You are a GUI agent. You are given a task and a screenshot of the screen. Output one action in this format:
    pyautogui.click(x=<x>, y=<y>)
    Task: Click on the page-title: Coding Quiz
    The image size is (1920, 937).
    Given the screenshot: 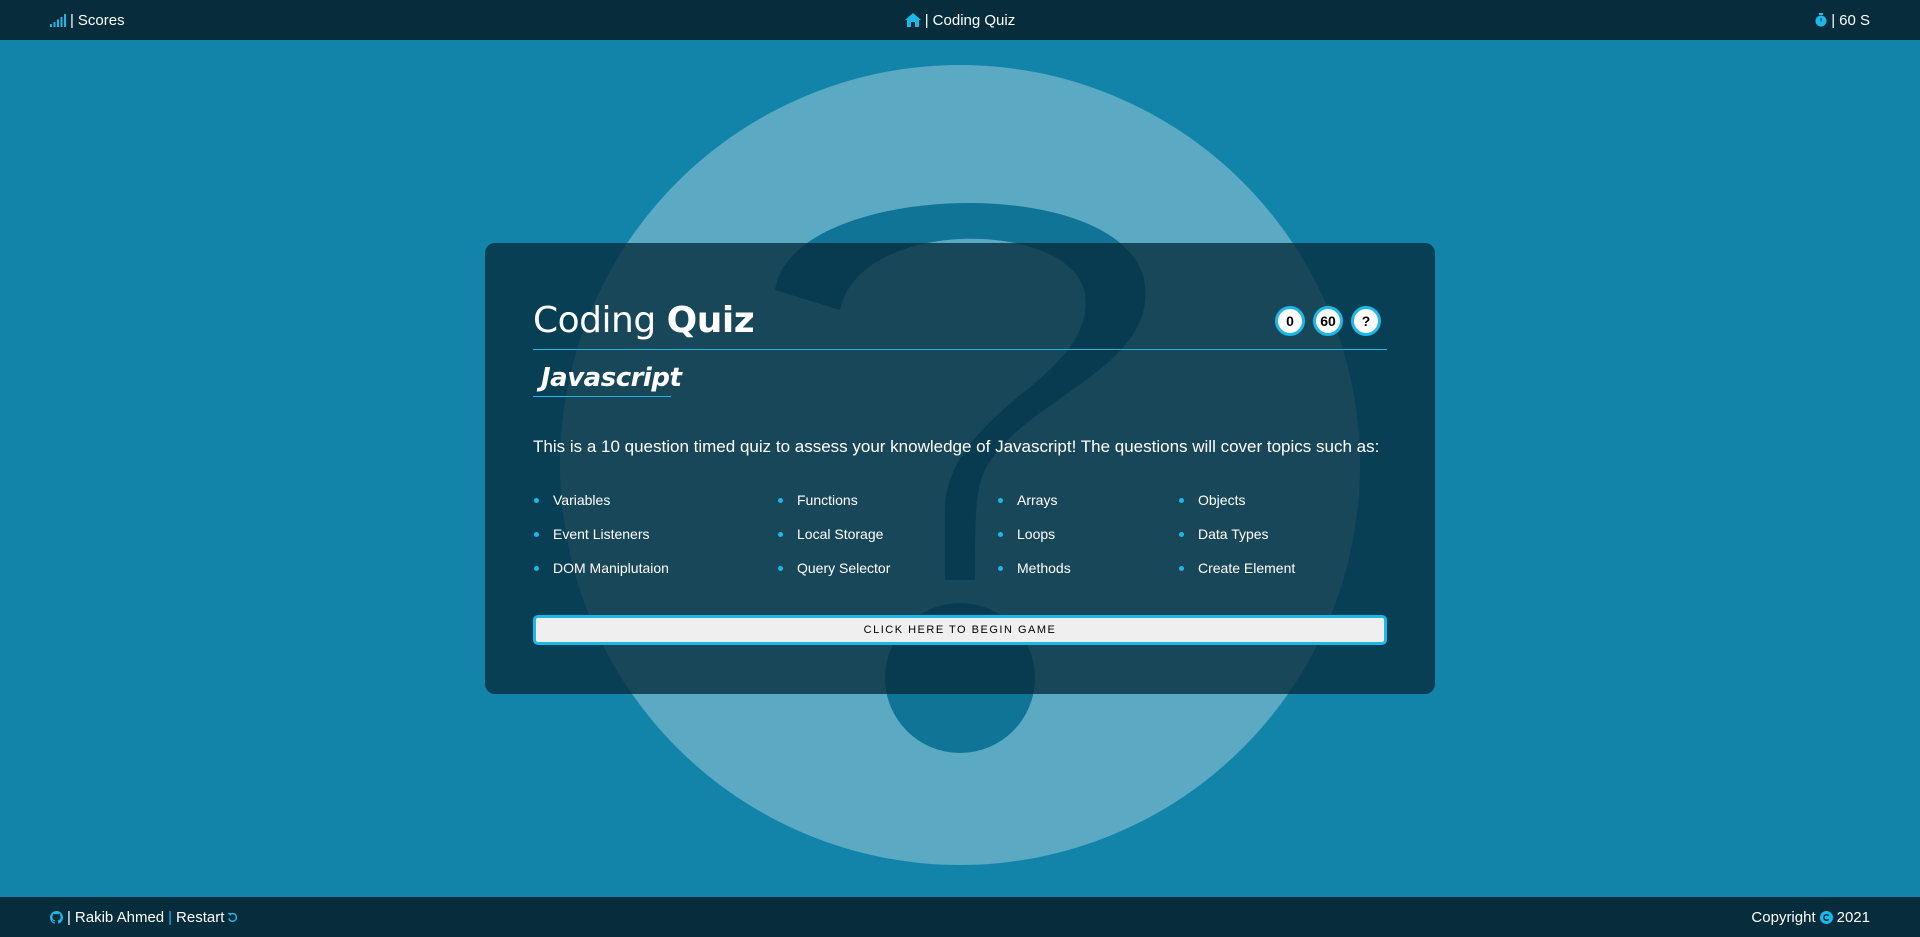 What is the action you would take?
    pyautogui.click(x=644, y=320)
    